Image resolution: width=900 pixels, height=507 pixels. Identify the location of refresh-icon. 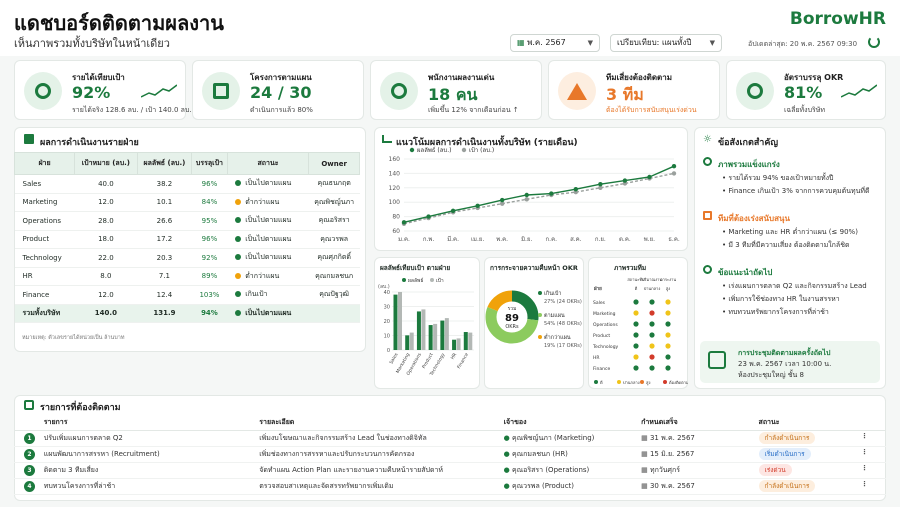
(874, 42).